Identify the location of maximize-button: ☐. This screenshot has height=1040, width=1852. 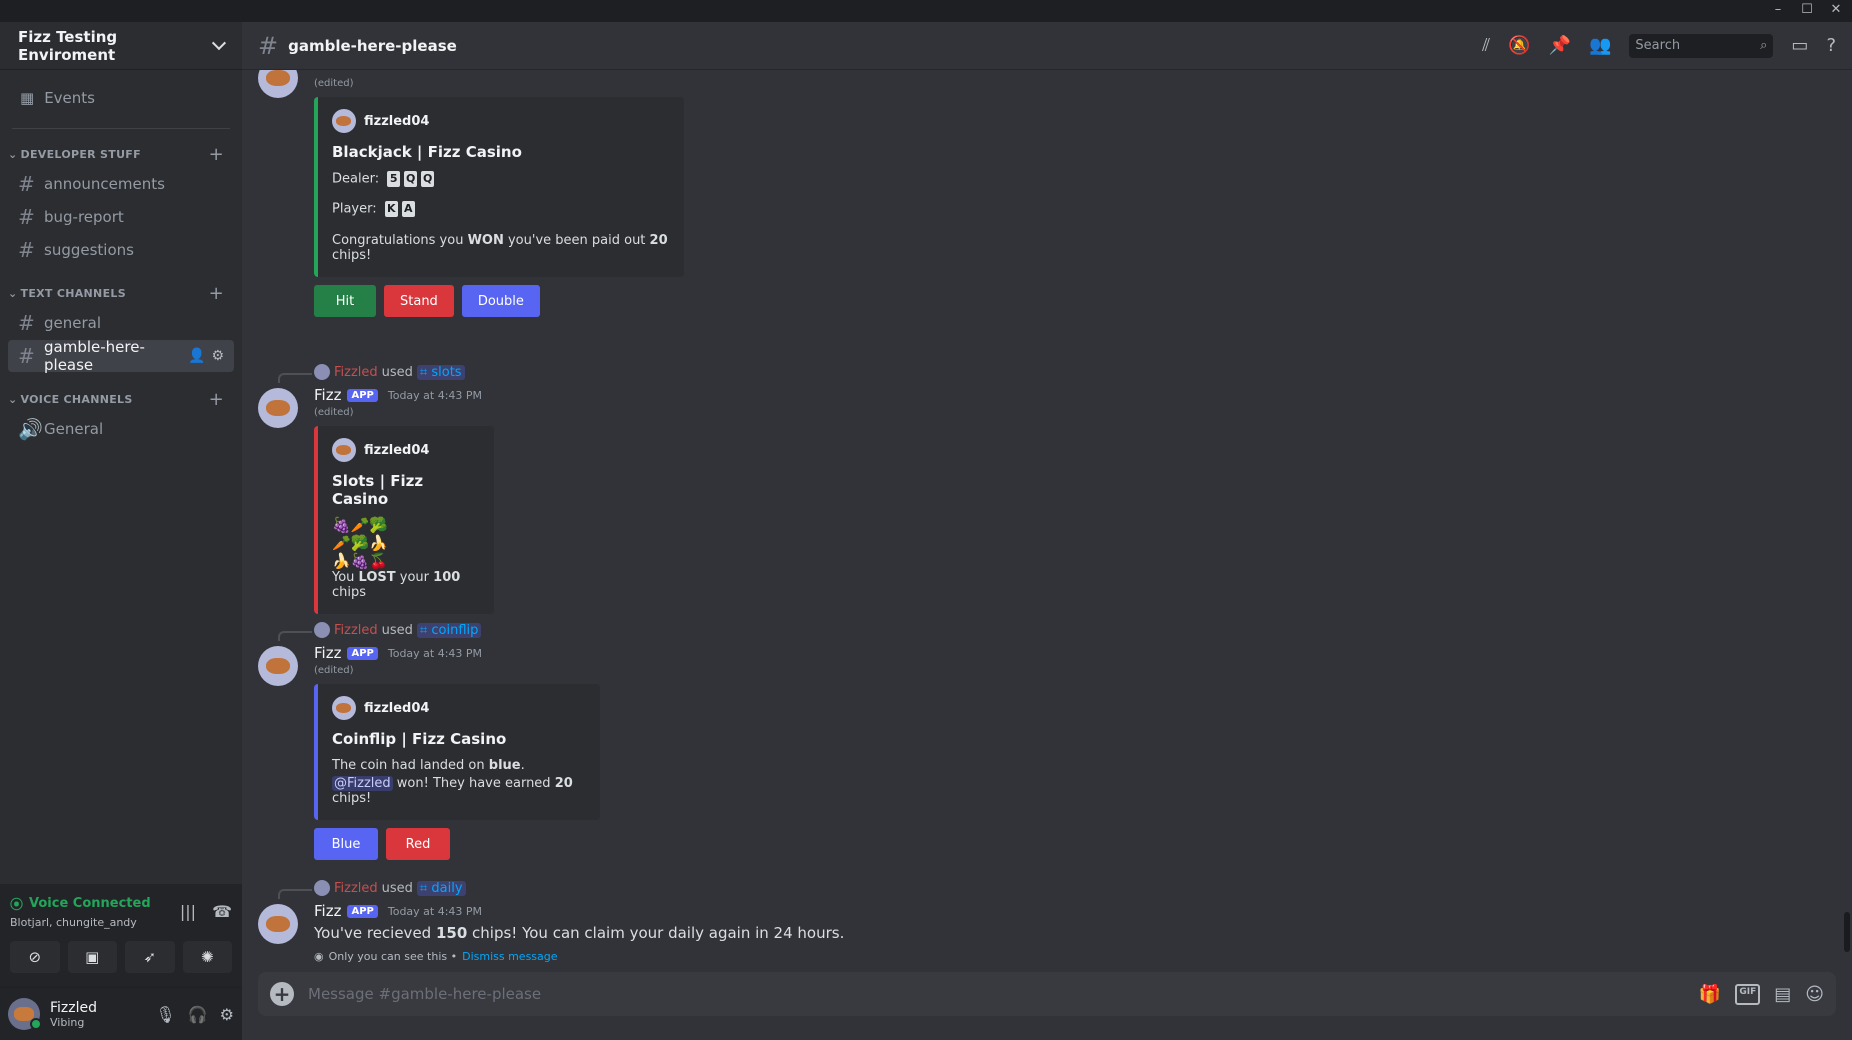
(1807, 11).